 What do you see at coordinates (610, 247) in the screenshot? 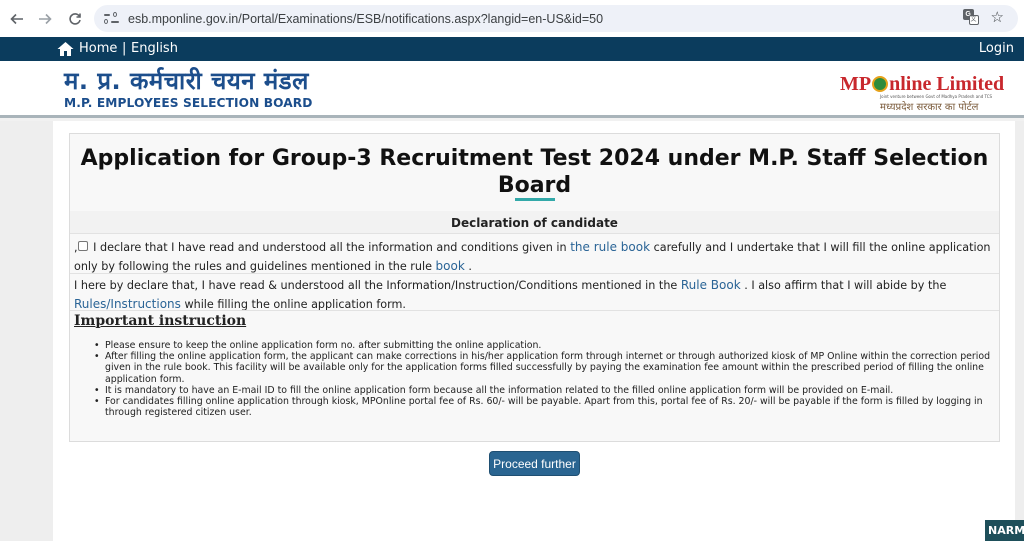
I see `rule-book-link: the rule book` at bounding box center [610, 247].